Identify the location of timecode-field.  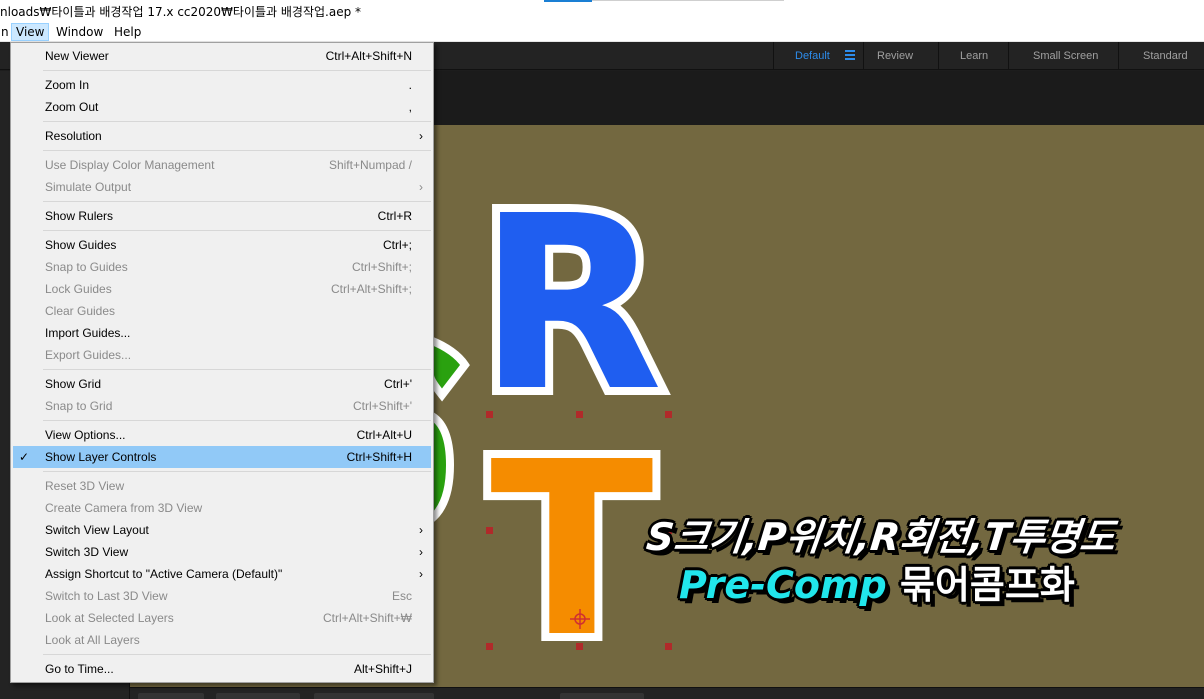
(602, 696).